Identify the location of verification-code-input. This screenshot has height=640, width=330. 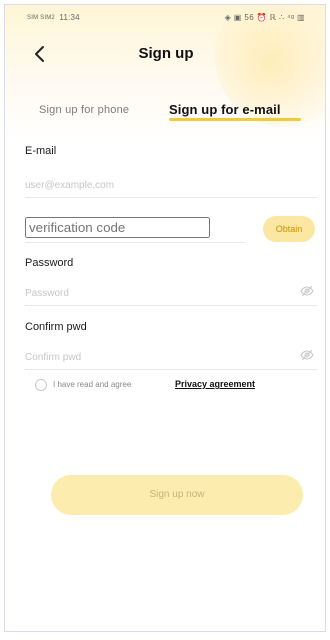
(117, 227).